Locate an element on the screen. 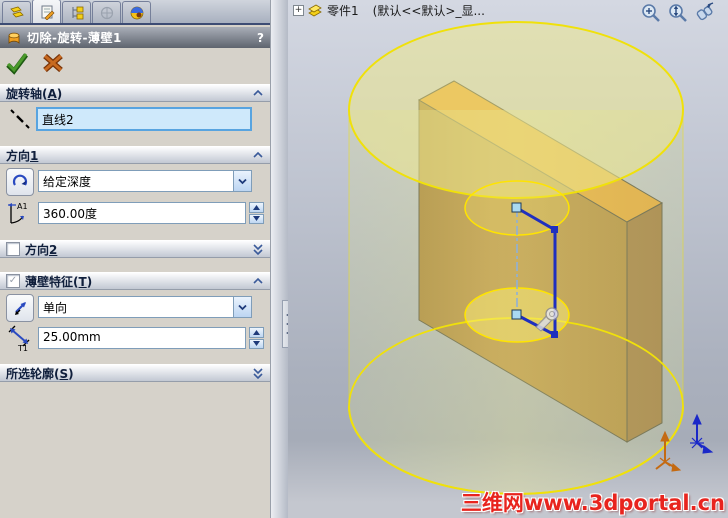 The height and width of the screenshot is (518, 728). tab-feature-manager-tree is located at coordinates (16, 12).